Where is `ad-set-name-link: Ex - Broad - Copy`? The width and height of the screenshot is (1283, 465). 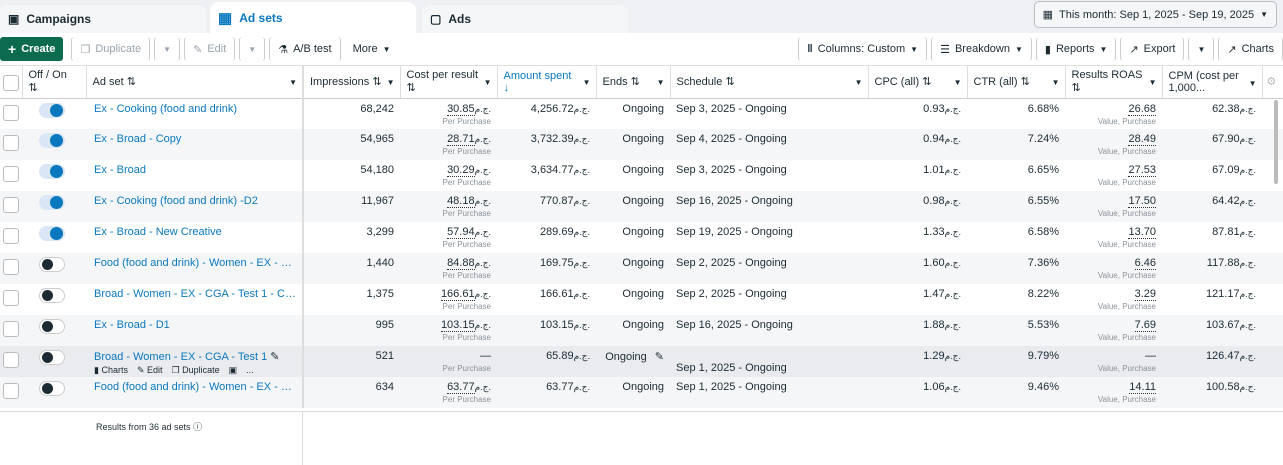
ad-set-name-link: Ex - Broad - Copy is located at coordinates (195, 139).